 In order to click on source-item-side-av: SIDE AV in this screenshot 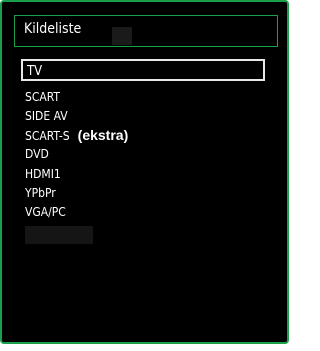, I will do `click(147, 116)`.